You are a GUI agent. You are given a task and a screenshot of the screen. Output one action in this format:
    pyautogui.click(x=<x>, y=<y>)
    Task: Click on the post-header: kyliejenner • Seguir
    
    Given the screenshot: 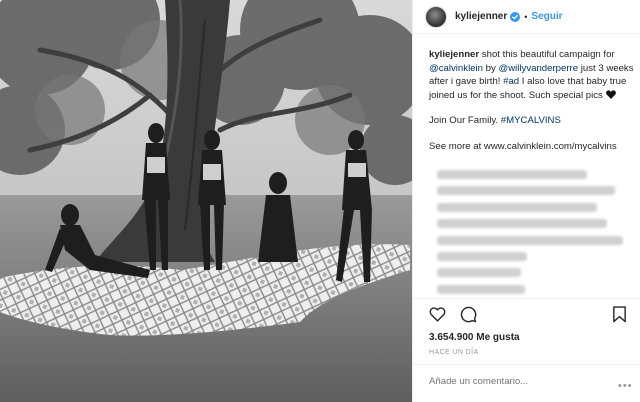 What is the action you would take?
    pyautogui.click(x=526, y=17)
    